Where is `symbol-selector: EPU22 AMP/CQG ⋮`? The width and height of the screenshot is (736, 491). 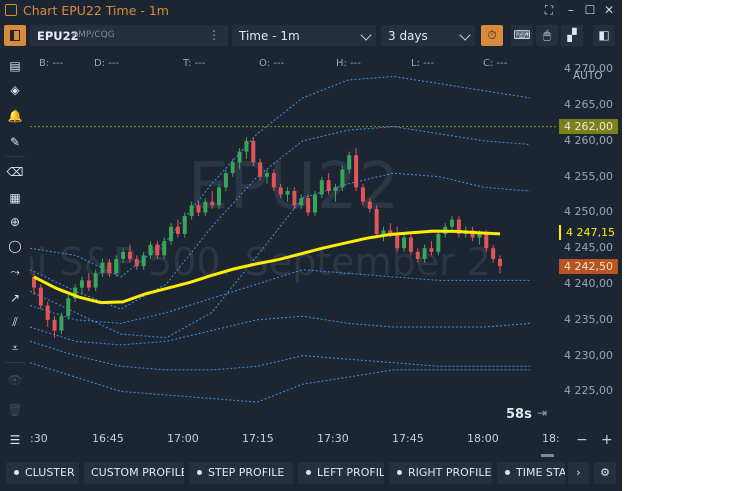 symbol-selector: EPU22 AMP/CQG ⋮ is located at coordinates (129, 35).